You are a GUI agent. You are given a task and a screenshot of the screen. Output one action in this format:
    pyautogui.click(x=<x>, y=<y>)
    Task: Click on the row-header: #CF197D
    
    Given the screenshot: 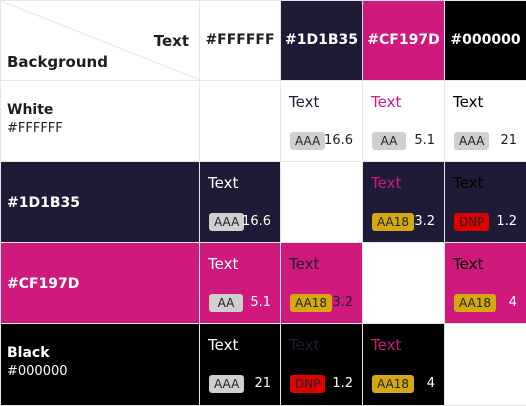 What is the action you would take?
    pyautogui.click(x=100, y=283)
    